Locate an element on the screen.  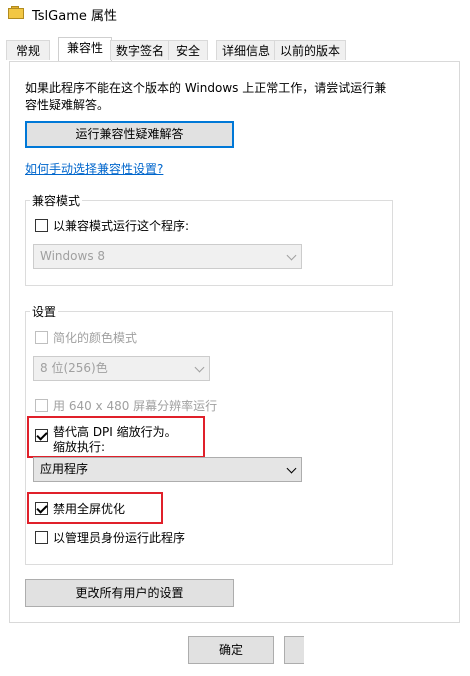
compat-mode-group is located at coordinates (209, 243).